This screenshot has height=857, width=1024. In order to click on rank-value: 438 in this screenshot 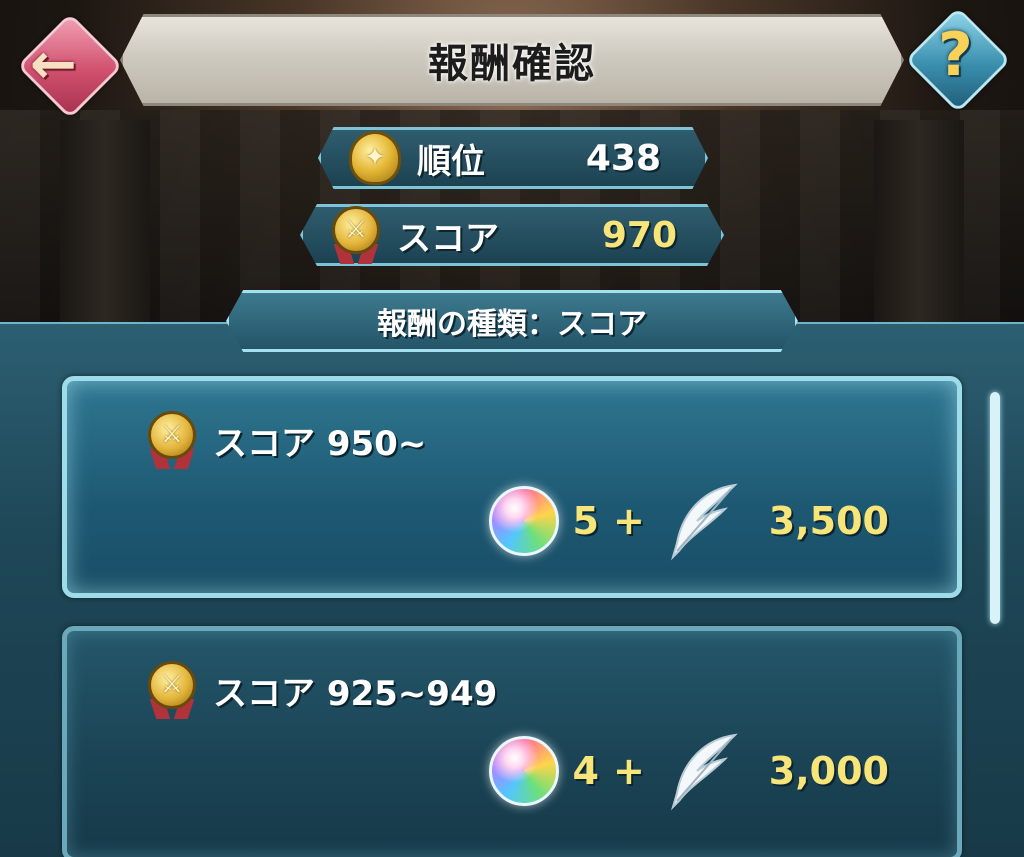, I will do `click(623, 158)`.